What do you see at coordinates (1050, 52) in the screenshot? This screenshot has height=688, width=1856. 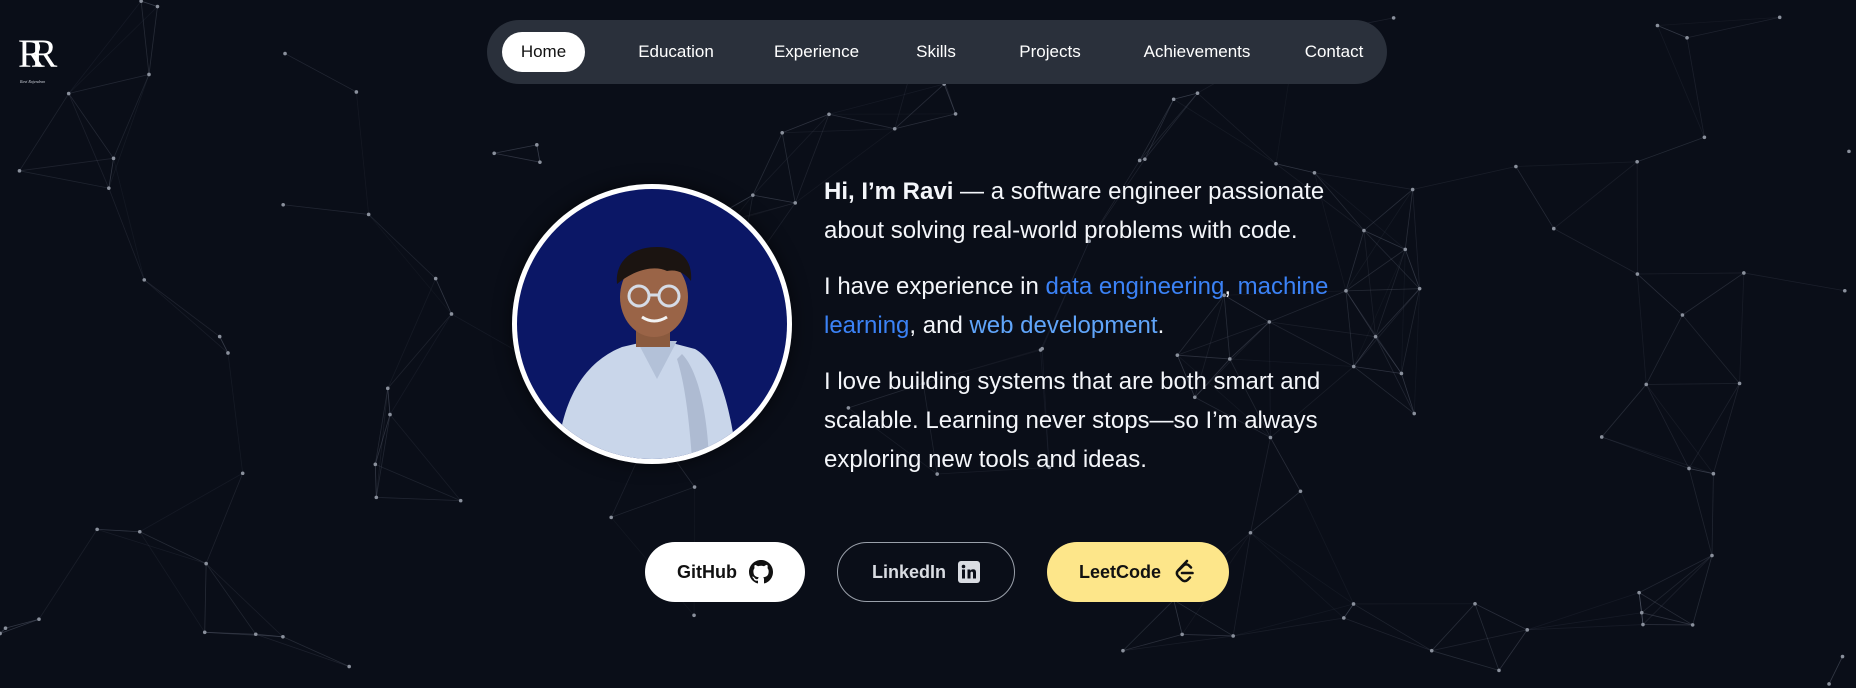 I see `nav-projects-link: Projects` at bounding box center [1050, 52].